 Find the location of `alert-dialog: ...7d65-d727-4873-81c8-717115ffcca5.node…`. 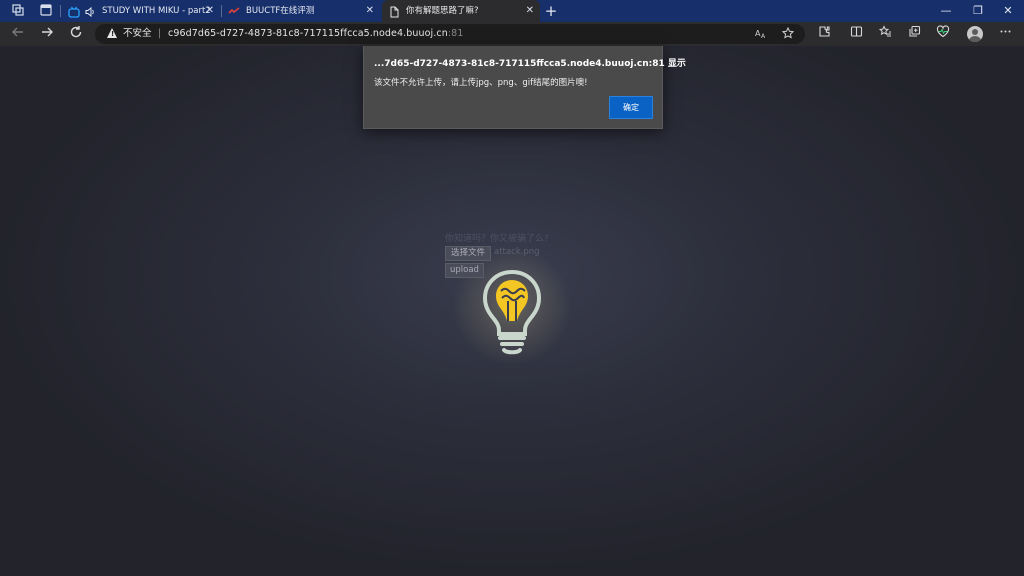

alert-dialog: ...7d65-d727-4873-81c8-717115ffcca5.node… is located at coordinates (524, 87).